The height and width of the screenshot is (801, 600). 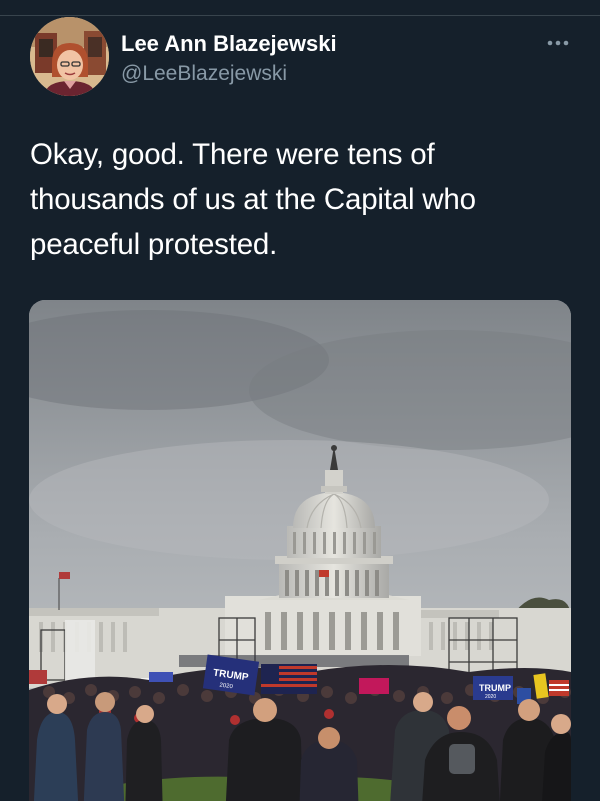 I want to click on avatar, so click(x=69, y=56).